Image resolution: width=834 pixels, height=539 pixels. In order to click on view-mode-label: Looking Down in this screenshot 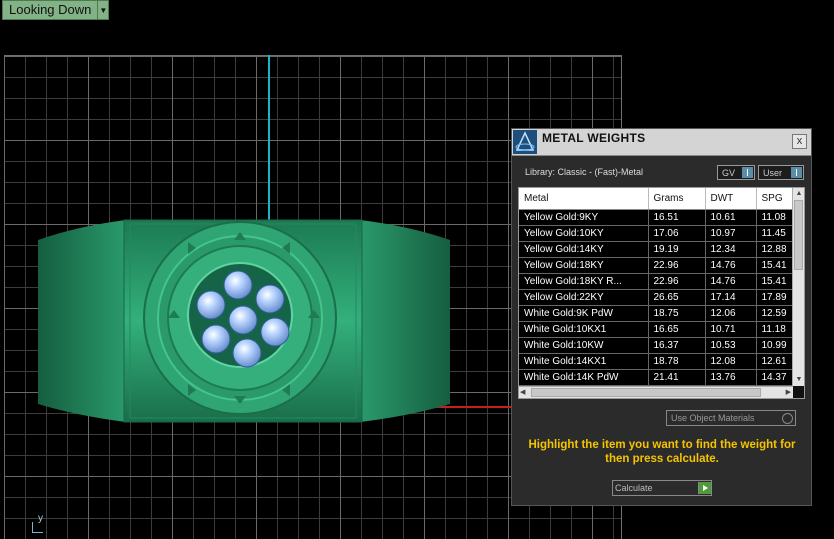, I will do `click(50, 9)`.